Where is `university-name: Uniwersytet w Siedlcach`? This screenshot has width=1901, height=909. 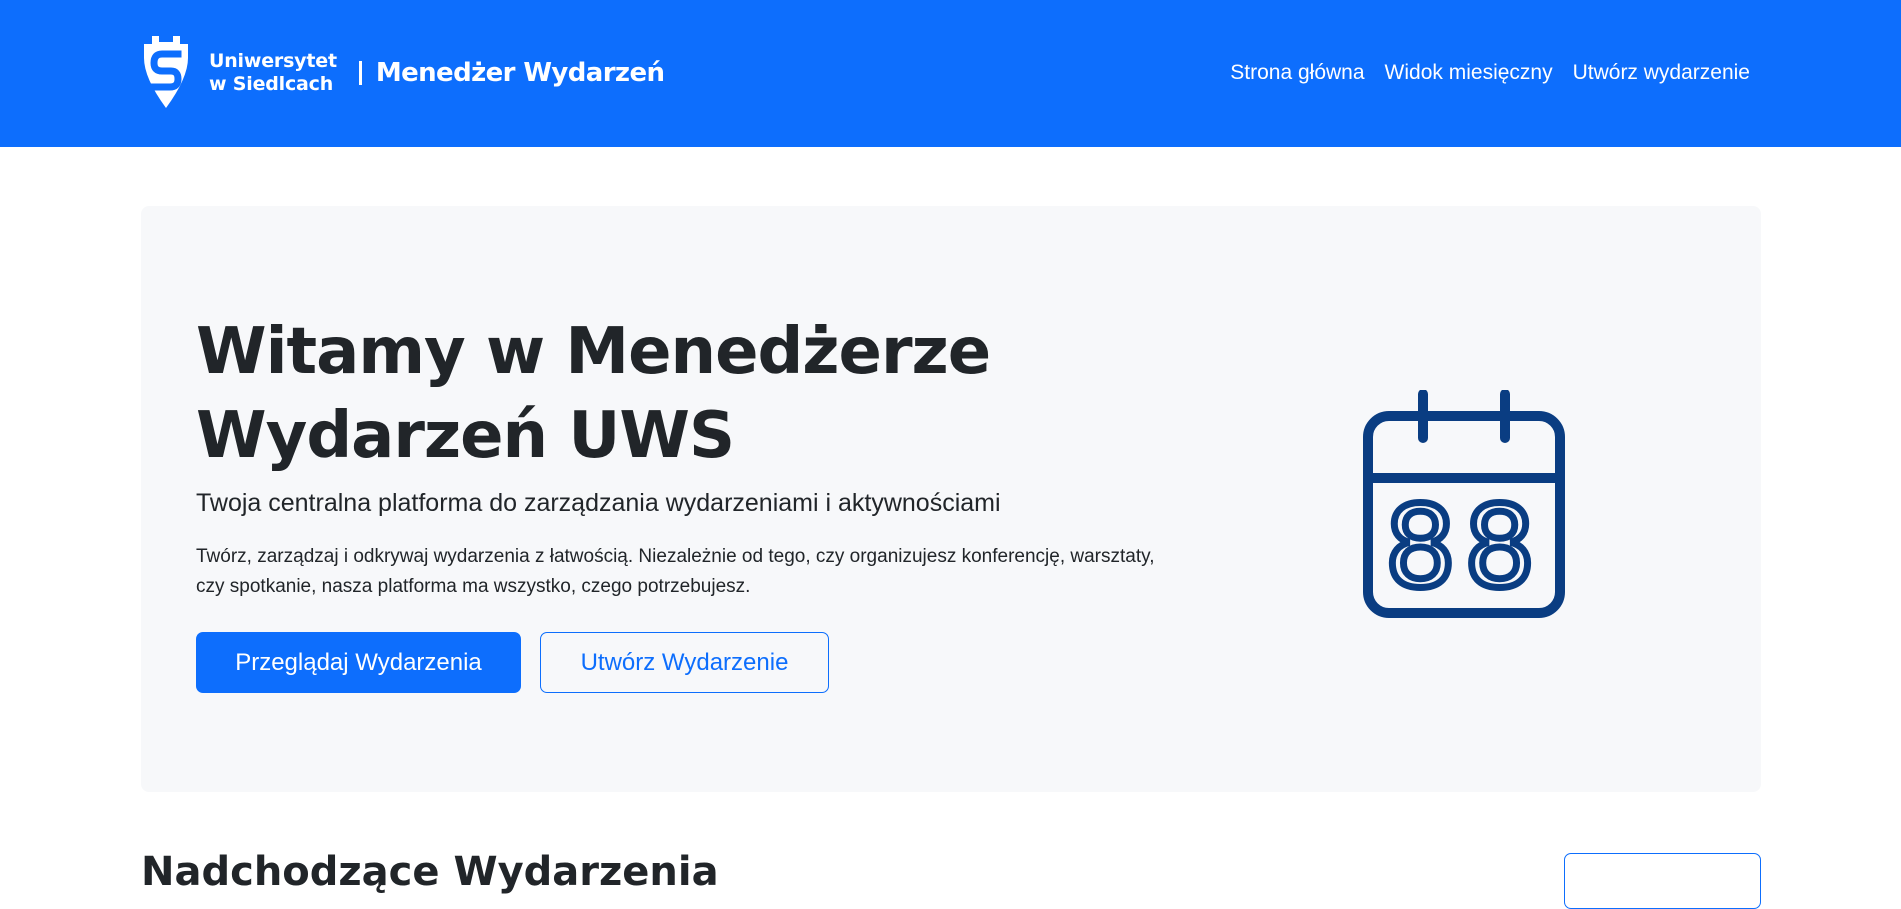 university-name: Uniwersytet w Siedlcach is located at coordinates (273, 73).